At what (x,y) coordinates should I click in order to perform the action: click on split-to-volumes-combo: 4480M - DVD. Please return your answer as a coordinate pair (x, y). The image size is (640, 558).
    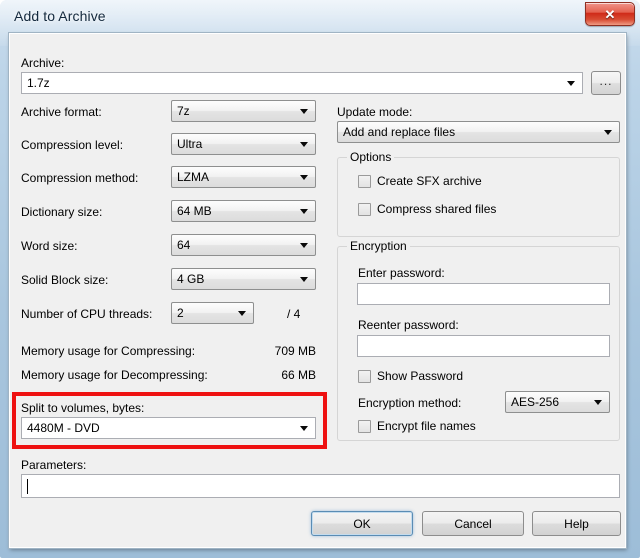
    Looking at the image, I should click on (168, 428).